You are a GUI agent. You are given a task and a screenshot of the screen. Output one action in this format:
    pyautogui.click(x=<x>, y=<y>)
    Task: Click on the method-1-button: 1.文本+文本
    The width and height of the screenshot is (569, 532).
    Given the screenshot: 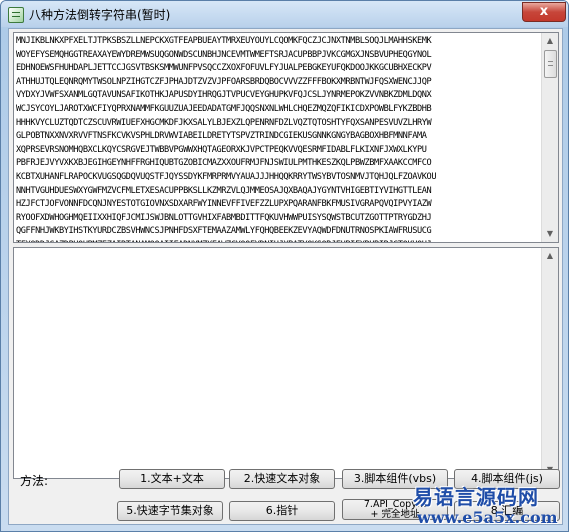 What is the action you would take?
    pyautogui.click(x=172, y=479)
    